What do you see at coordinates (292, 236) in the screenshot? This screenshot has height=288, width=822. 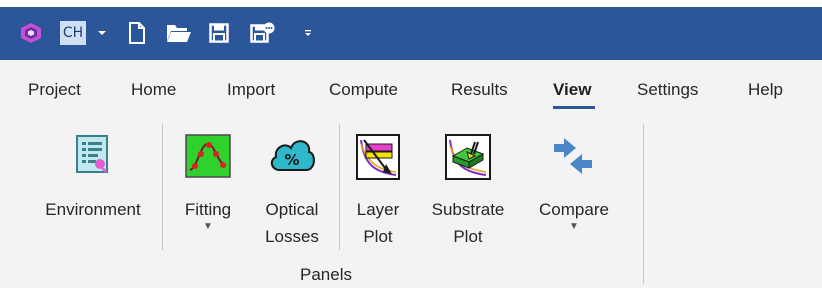 I see `optical-losses-label-line2: Losses` at bounding box center [292, 236].